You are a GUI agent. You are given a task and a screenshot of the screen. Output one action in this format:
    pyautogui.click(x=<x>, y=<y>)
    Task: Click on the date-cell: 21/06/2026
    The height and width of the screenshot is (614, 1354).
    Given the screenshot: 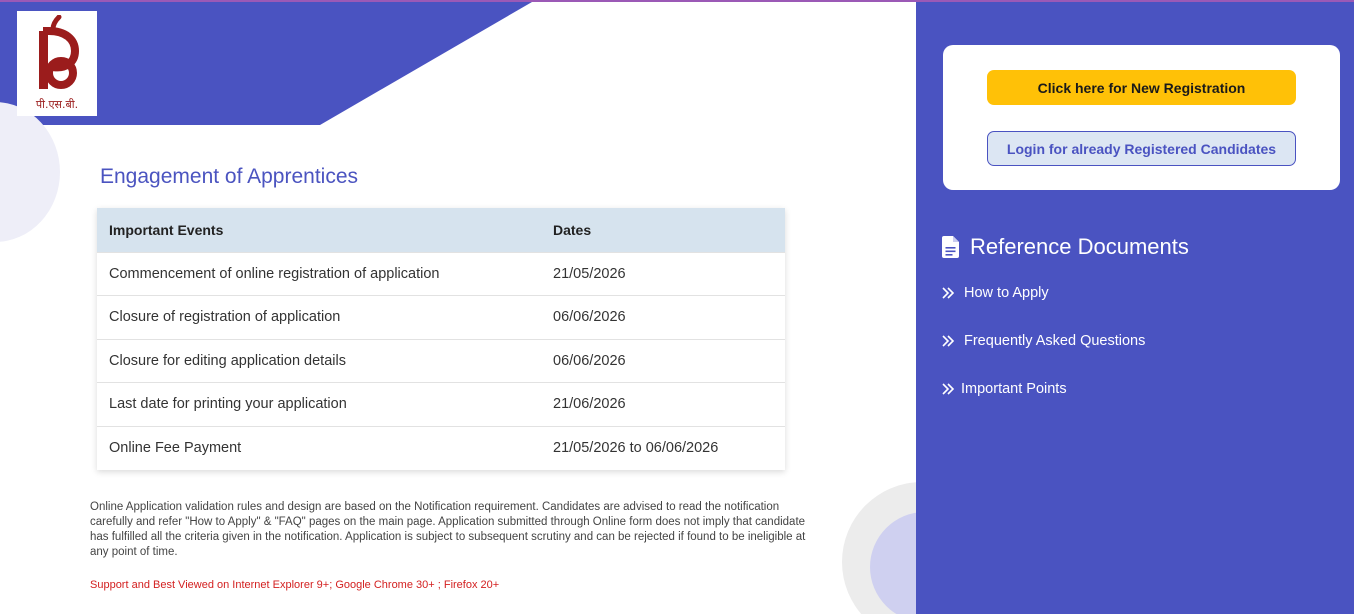 What is the action you would take?
    pyautogui.click(x=663, y=404)
    